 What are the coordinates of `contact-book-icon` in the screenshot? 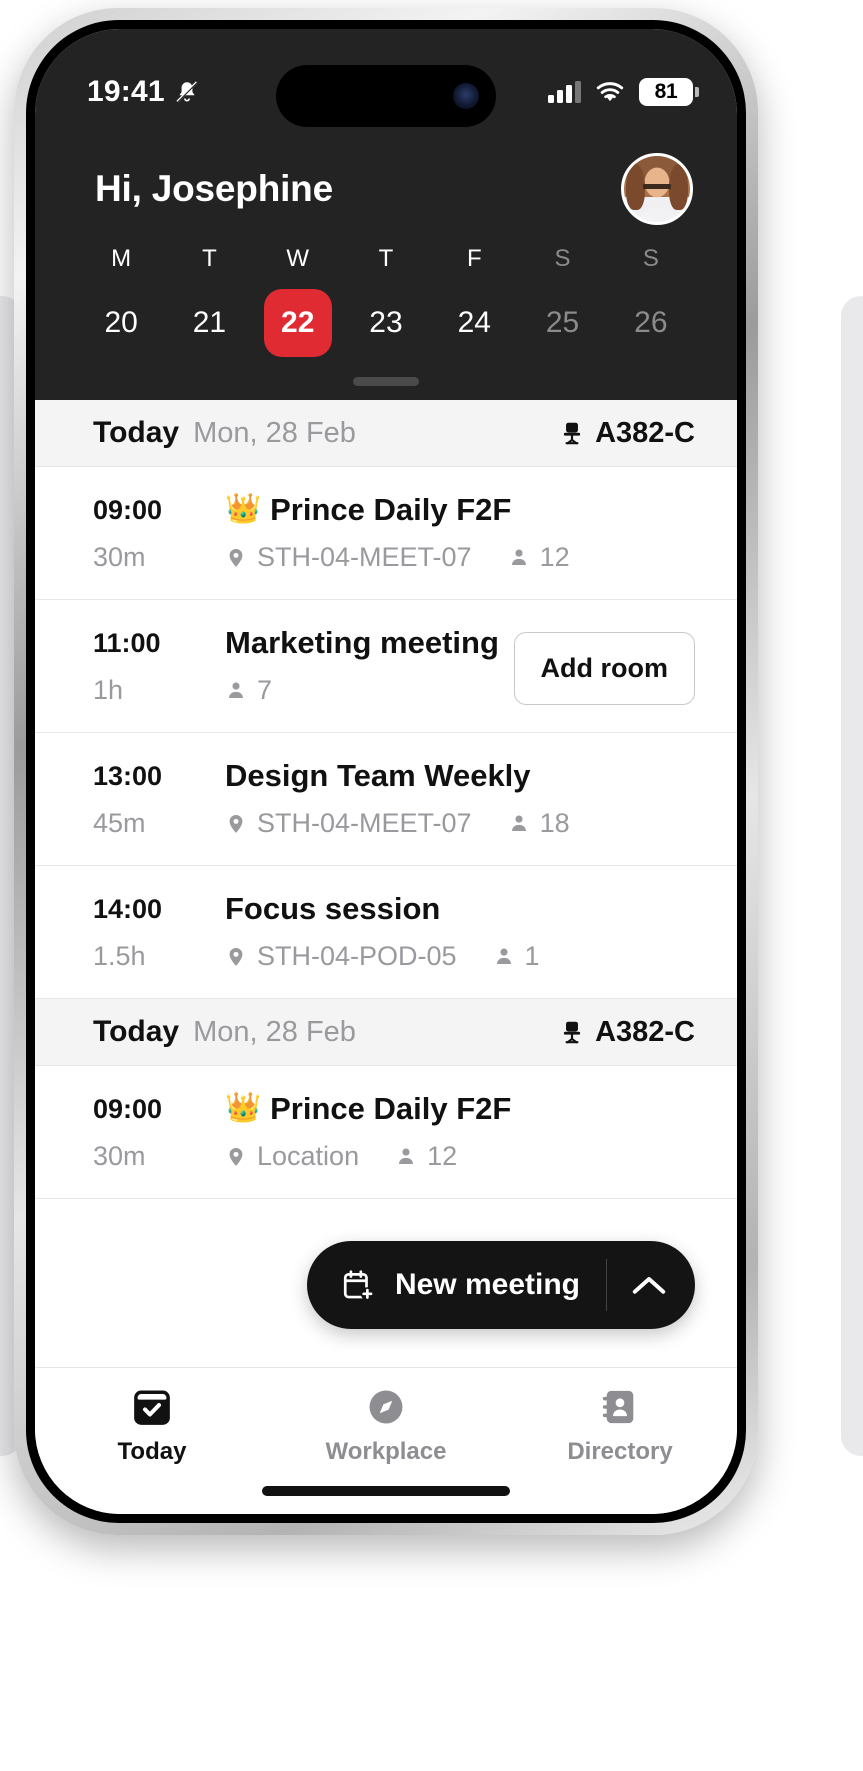 It's located at (620, 1407).